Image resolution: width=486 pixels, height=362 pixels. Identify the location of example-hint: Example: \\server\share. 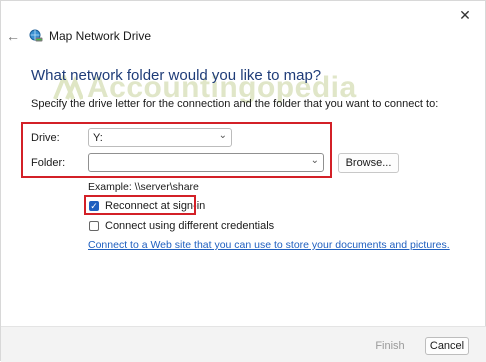
(143, 187).